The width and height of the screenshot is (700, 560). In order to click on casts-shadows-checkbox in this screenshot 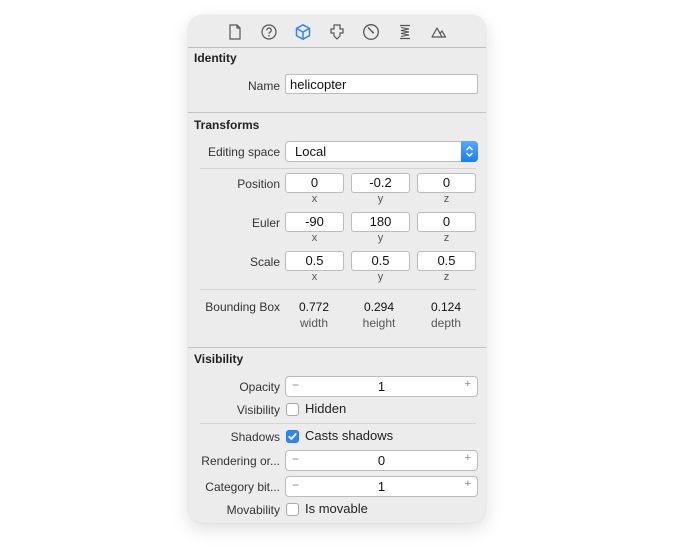, I will do `click(292, 436)`.